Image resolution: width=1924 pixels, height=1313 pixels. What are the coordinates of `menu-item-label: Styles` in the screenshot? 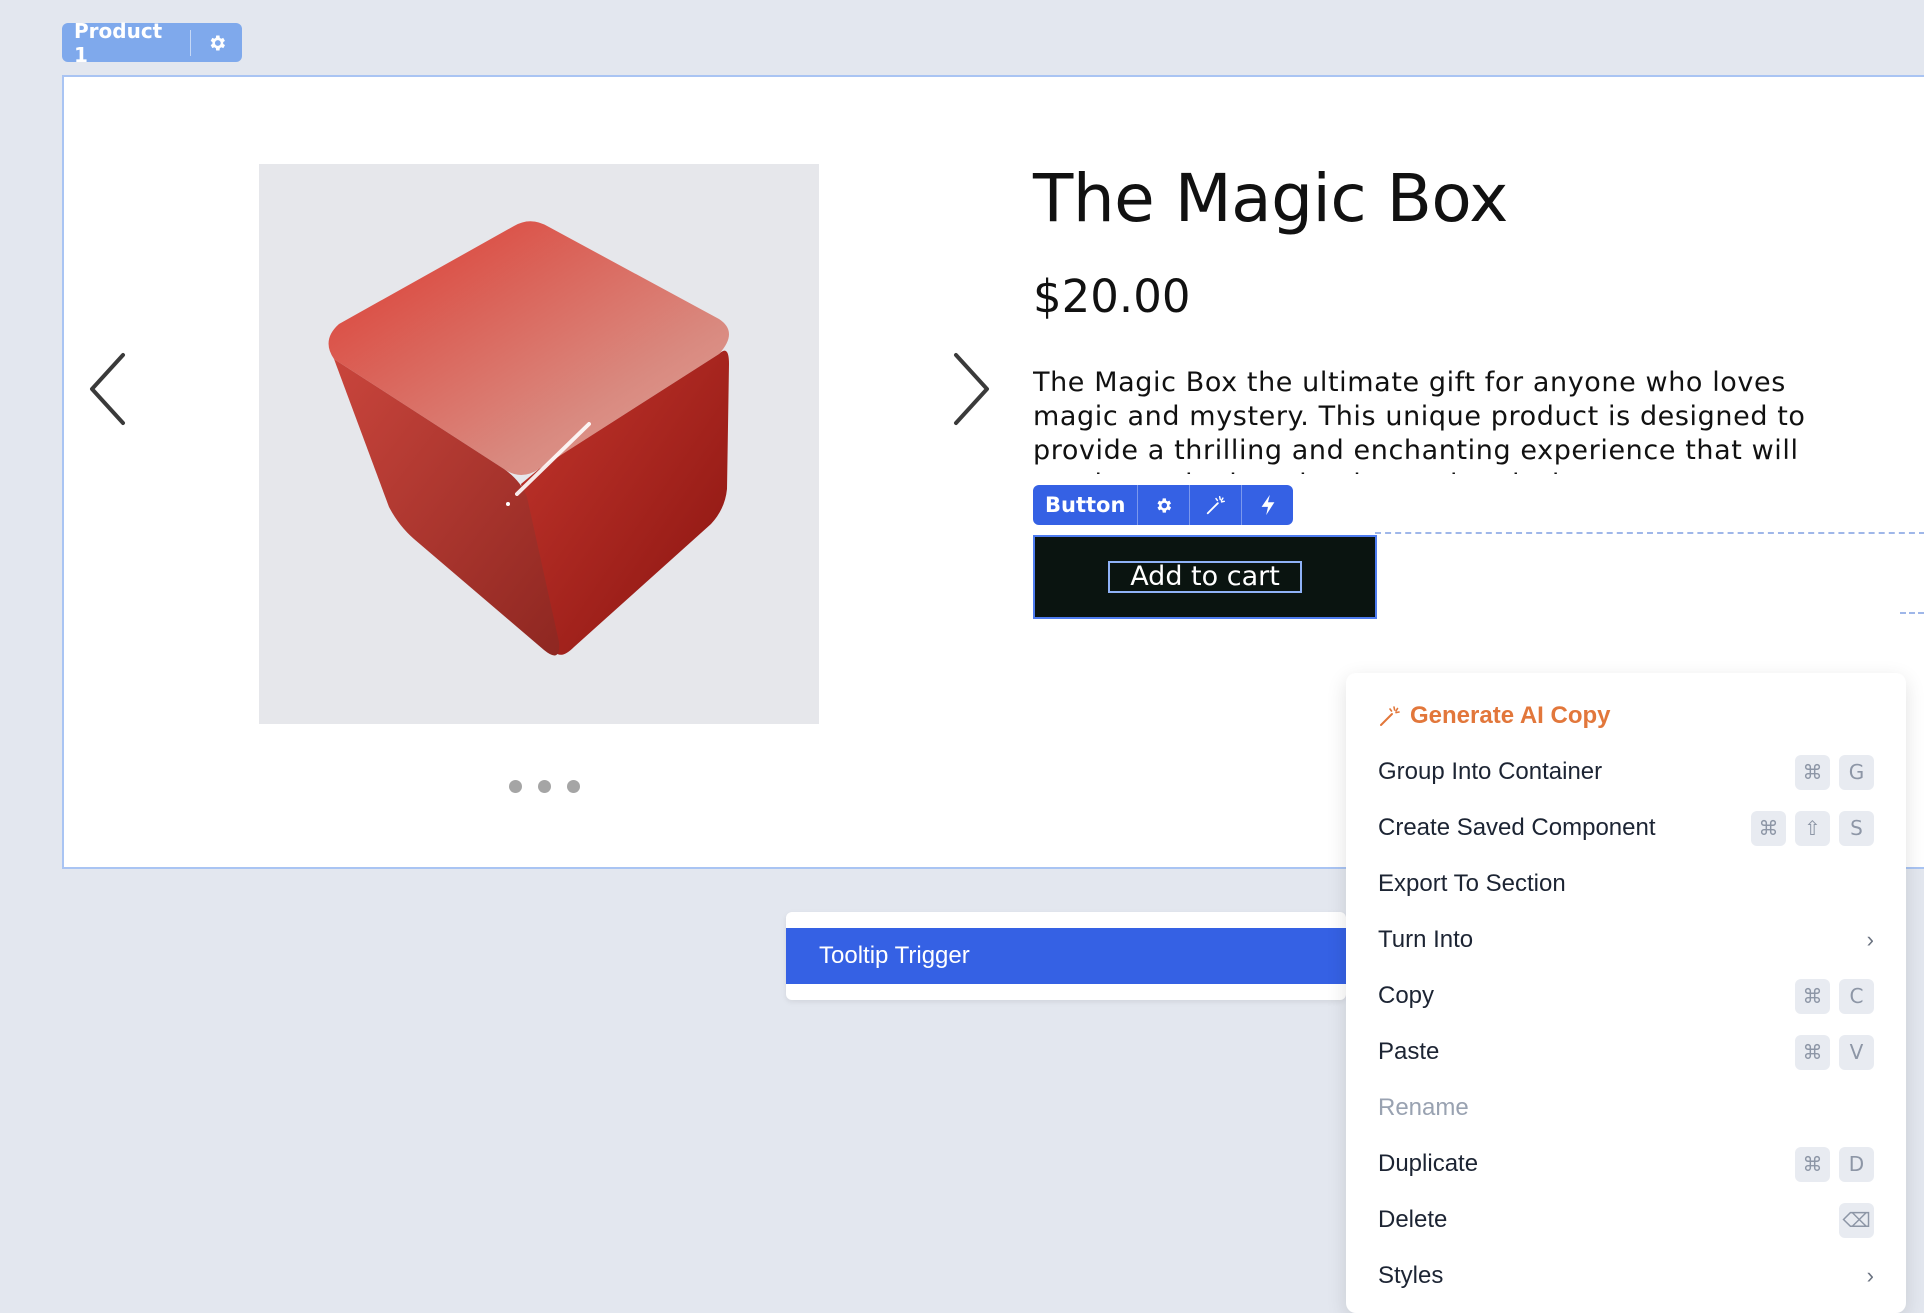 It's located at (1411, 1275).